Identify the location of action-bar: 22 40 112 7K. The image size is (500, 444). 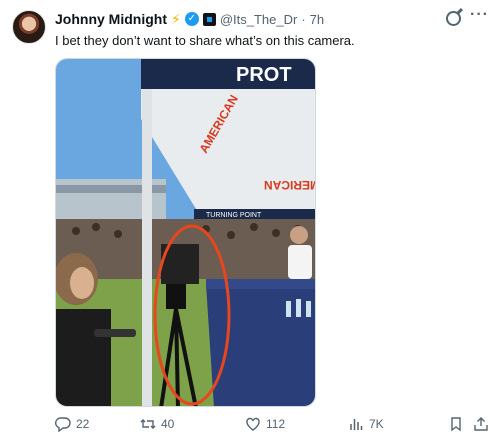
(271, 426).